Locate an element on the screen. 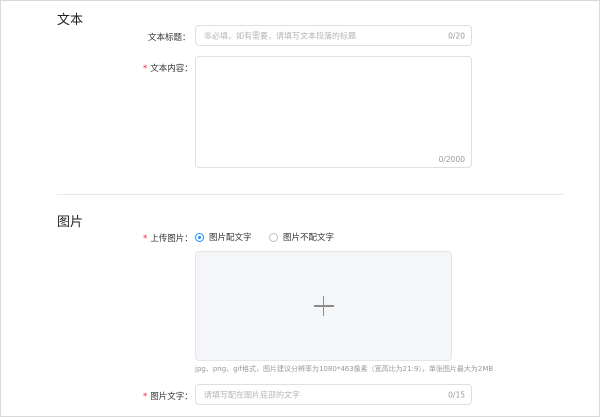 The width and height of the screenshot is (600, 417). image-text-label: * 图片文字： is located at coordinates (168, 396).